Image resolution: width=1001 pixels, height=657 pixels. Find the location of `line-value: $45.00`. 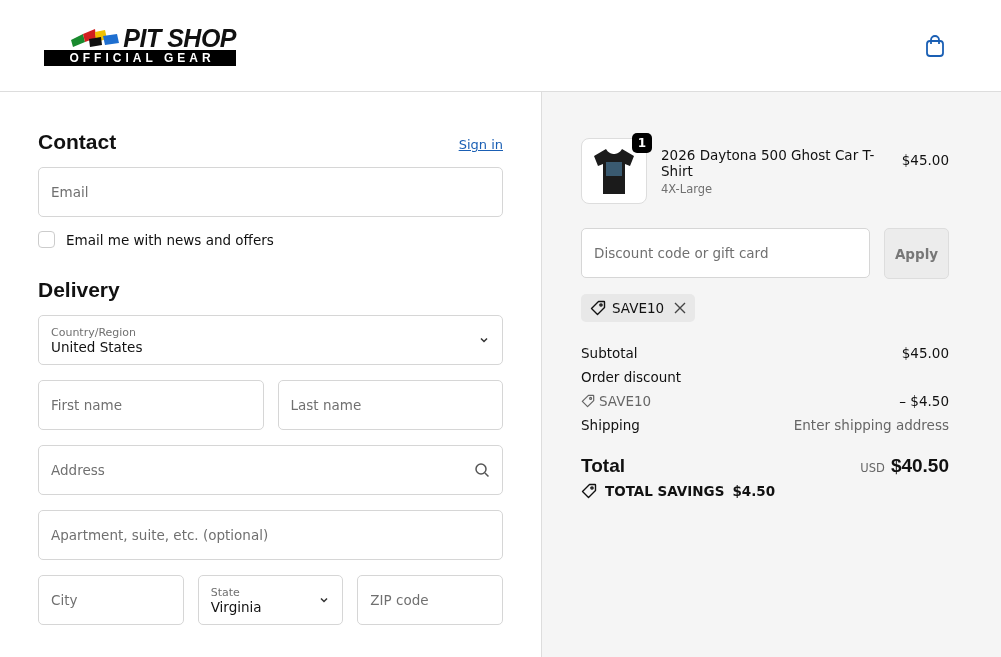

line-value: $45.00 is located at coordinates (925, 353).